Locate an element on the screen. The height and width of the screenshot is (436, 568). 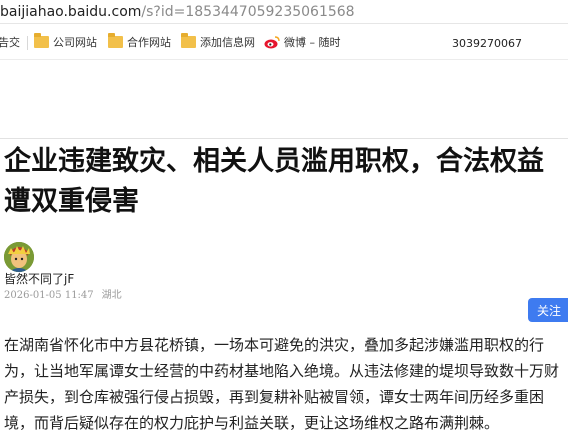
bookmark-label: 告交 is located at coordinates (10, 42).